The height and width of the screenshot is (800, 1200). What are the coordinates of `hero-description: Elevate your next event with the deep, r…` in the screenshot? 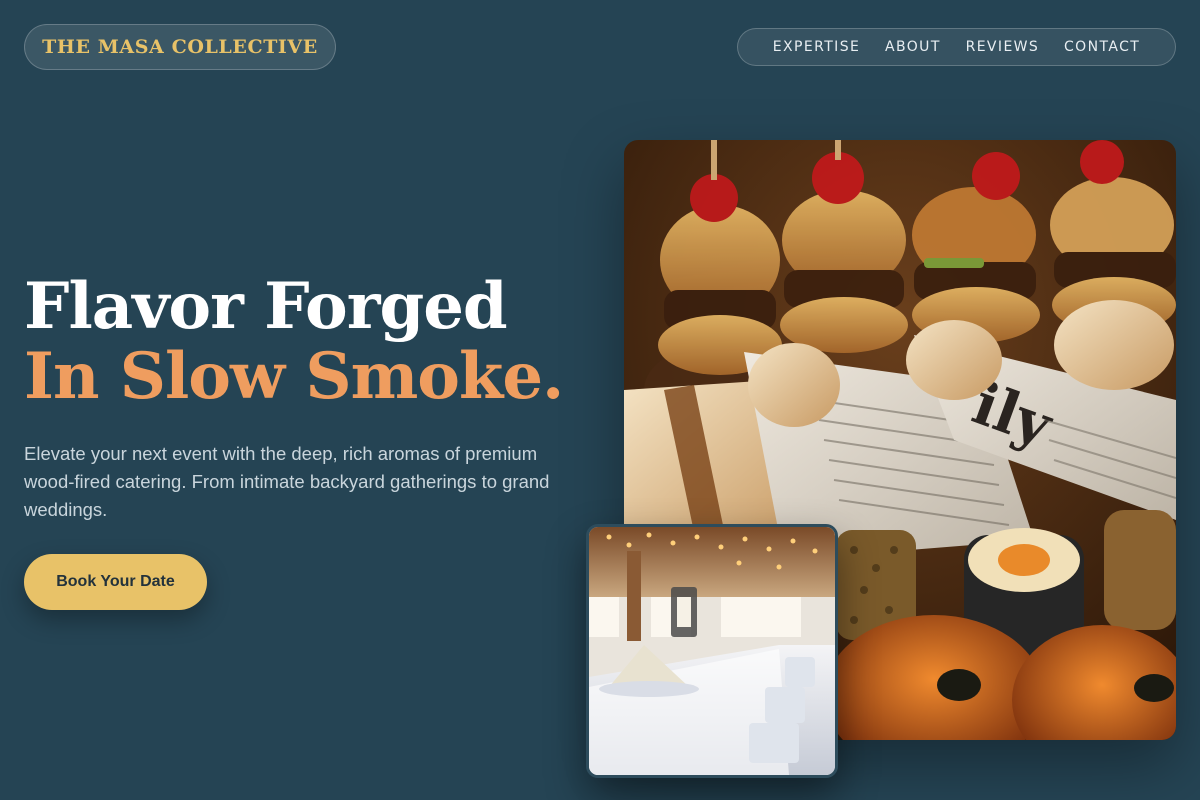 It's located at (287, 481).